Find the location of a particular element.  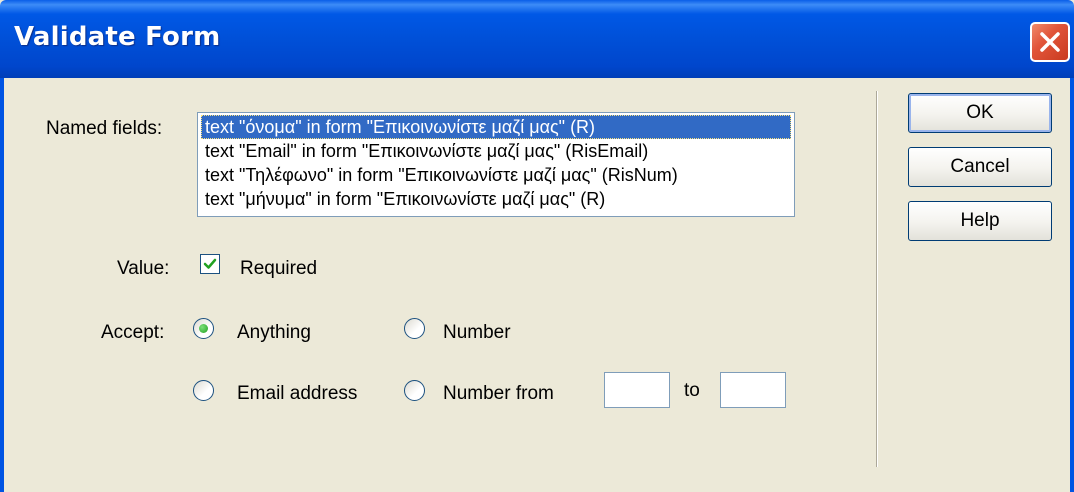

radio-anything is located at coordinates (203, 328).